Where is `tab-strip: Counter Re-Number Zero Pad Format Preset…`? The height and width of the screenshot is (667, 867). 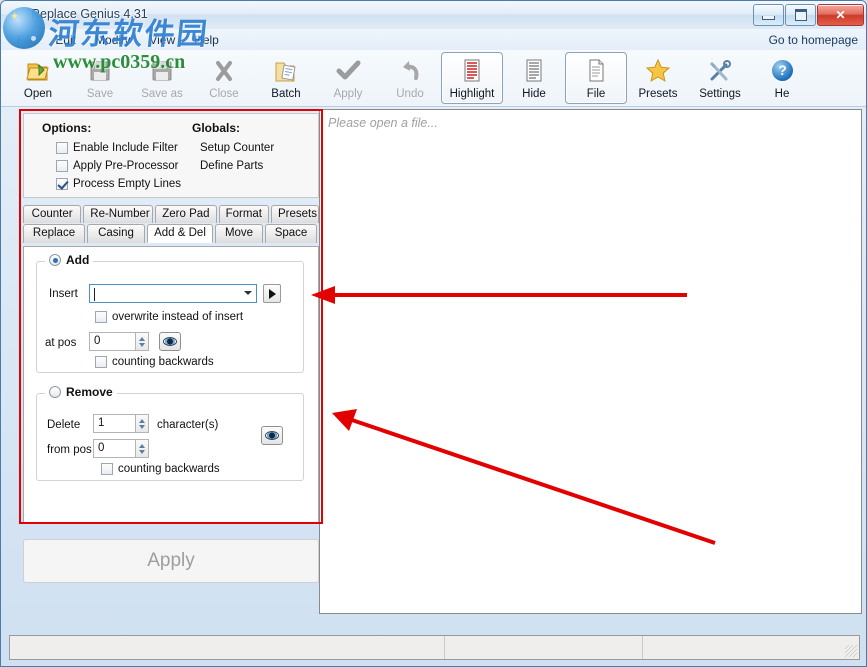
tab-strip: Counter Re-Number Zero Pad Format Preset… is located at coordinates (171, 224).